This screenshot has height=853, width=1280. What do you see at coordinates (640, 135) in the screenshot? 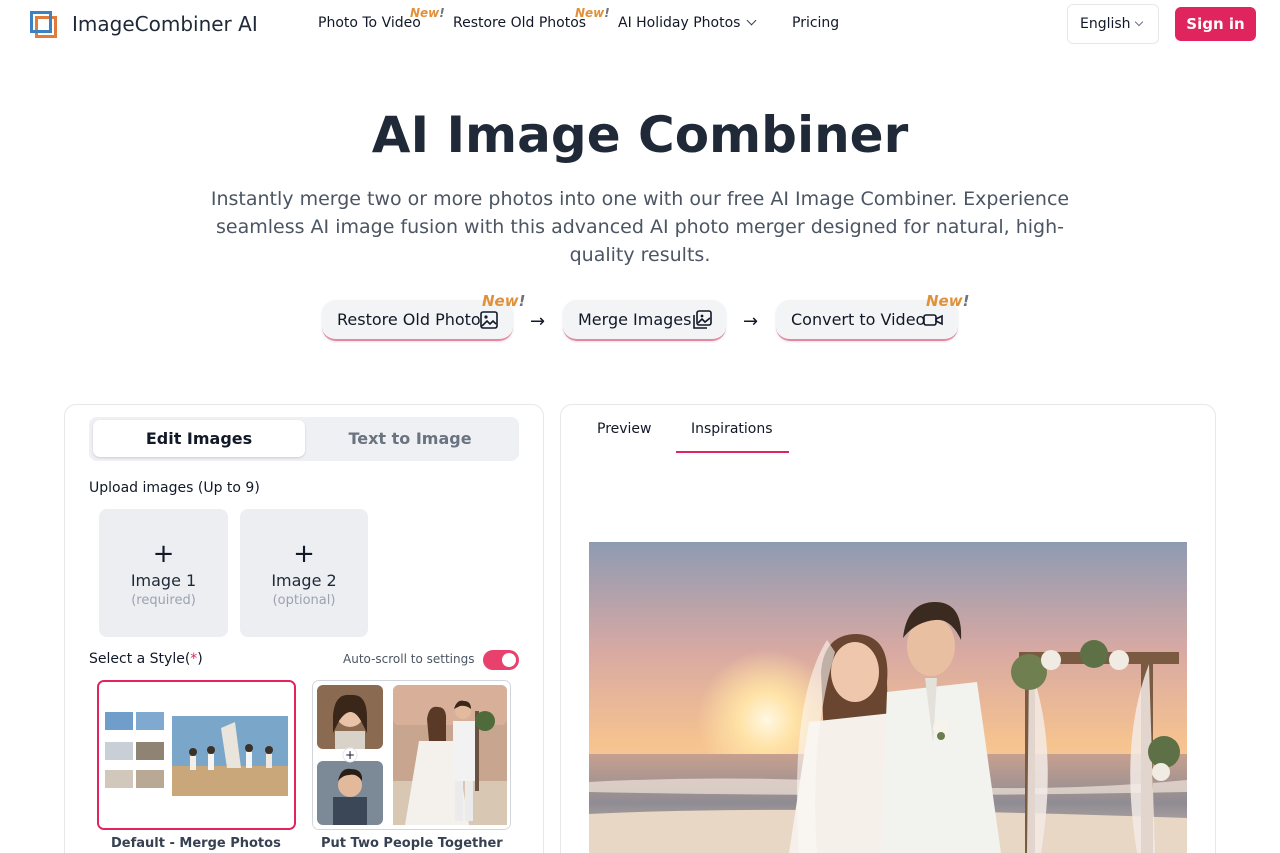
I see `page-title: AI Image Combiner` at bounding box center [640, 135].